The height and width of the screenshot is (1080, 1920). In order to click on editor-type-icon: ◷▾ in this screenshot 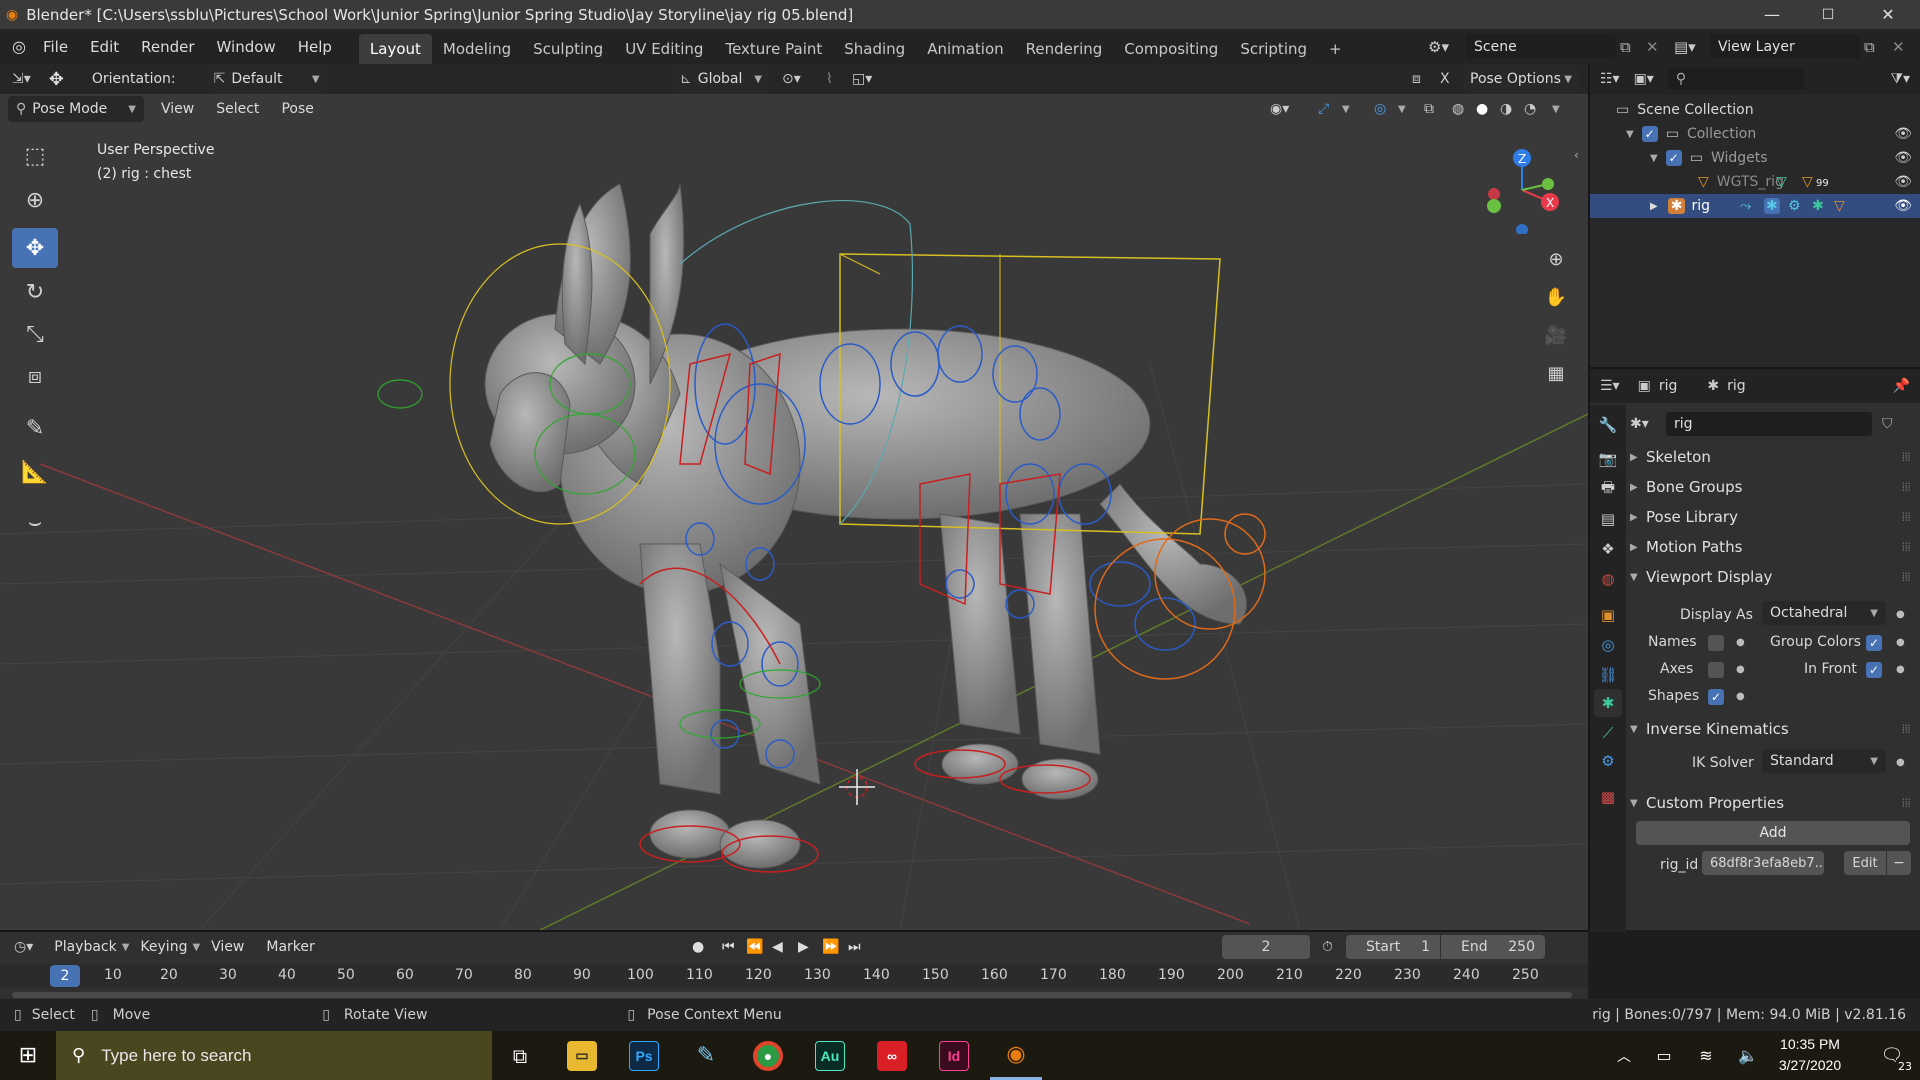, I will do `click(23, 947)`.